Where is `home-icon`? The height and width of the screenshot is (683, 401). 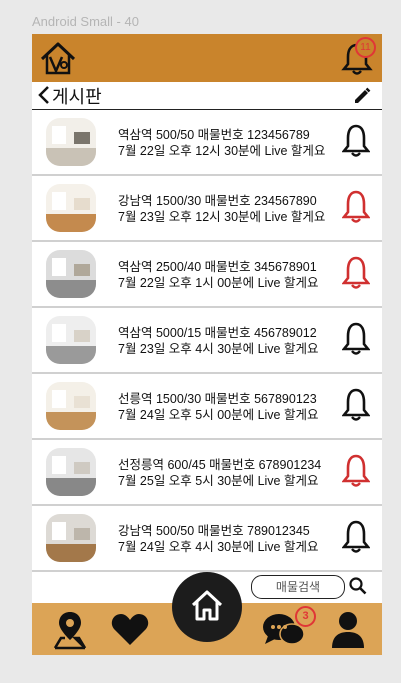
home-icon is located at coordinates (207, 605).